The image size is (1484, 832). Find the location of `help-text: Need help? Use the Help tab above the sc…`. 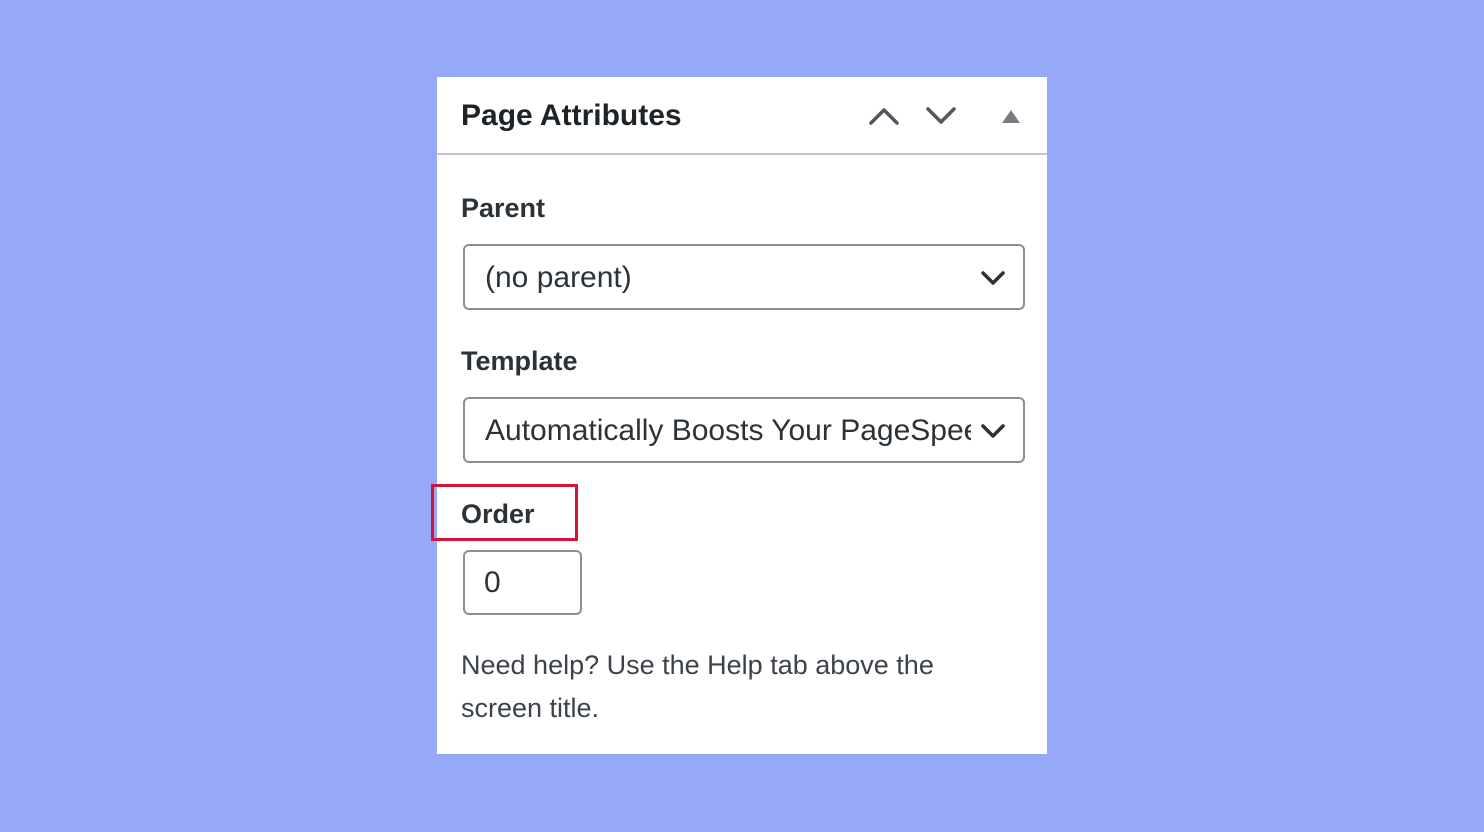

help-text: Need help? Use the Help tab above the sc… is located at coordinates (697, 686).